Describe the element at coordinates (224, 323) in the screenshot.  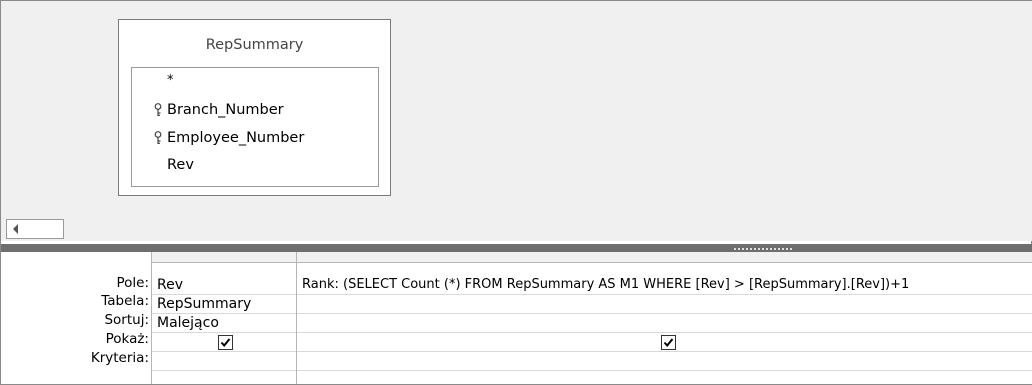
I see `sort-cell: Malejąco` at that location.